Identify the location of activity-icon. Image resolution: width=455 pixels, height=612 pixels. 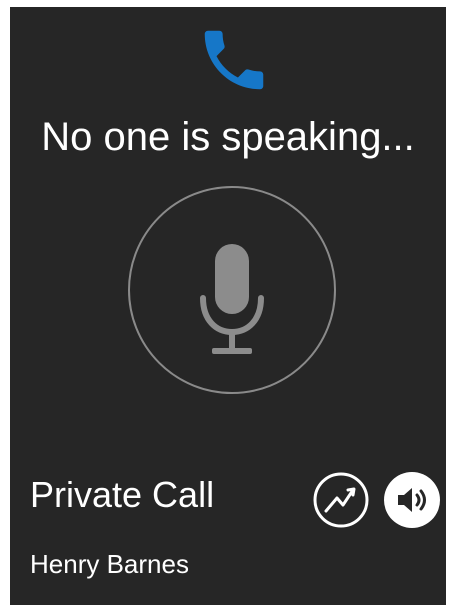
(341, 500).